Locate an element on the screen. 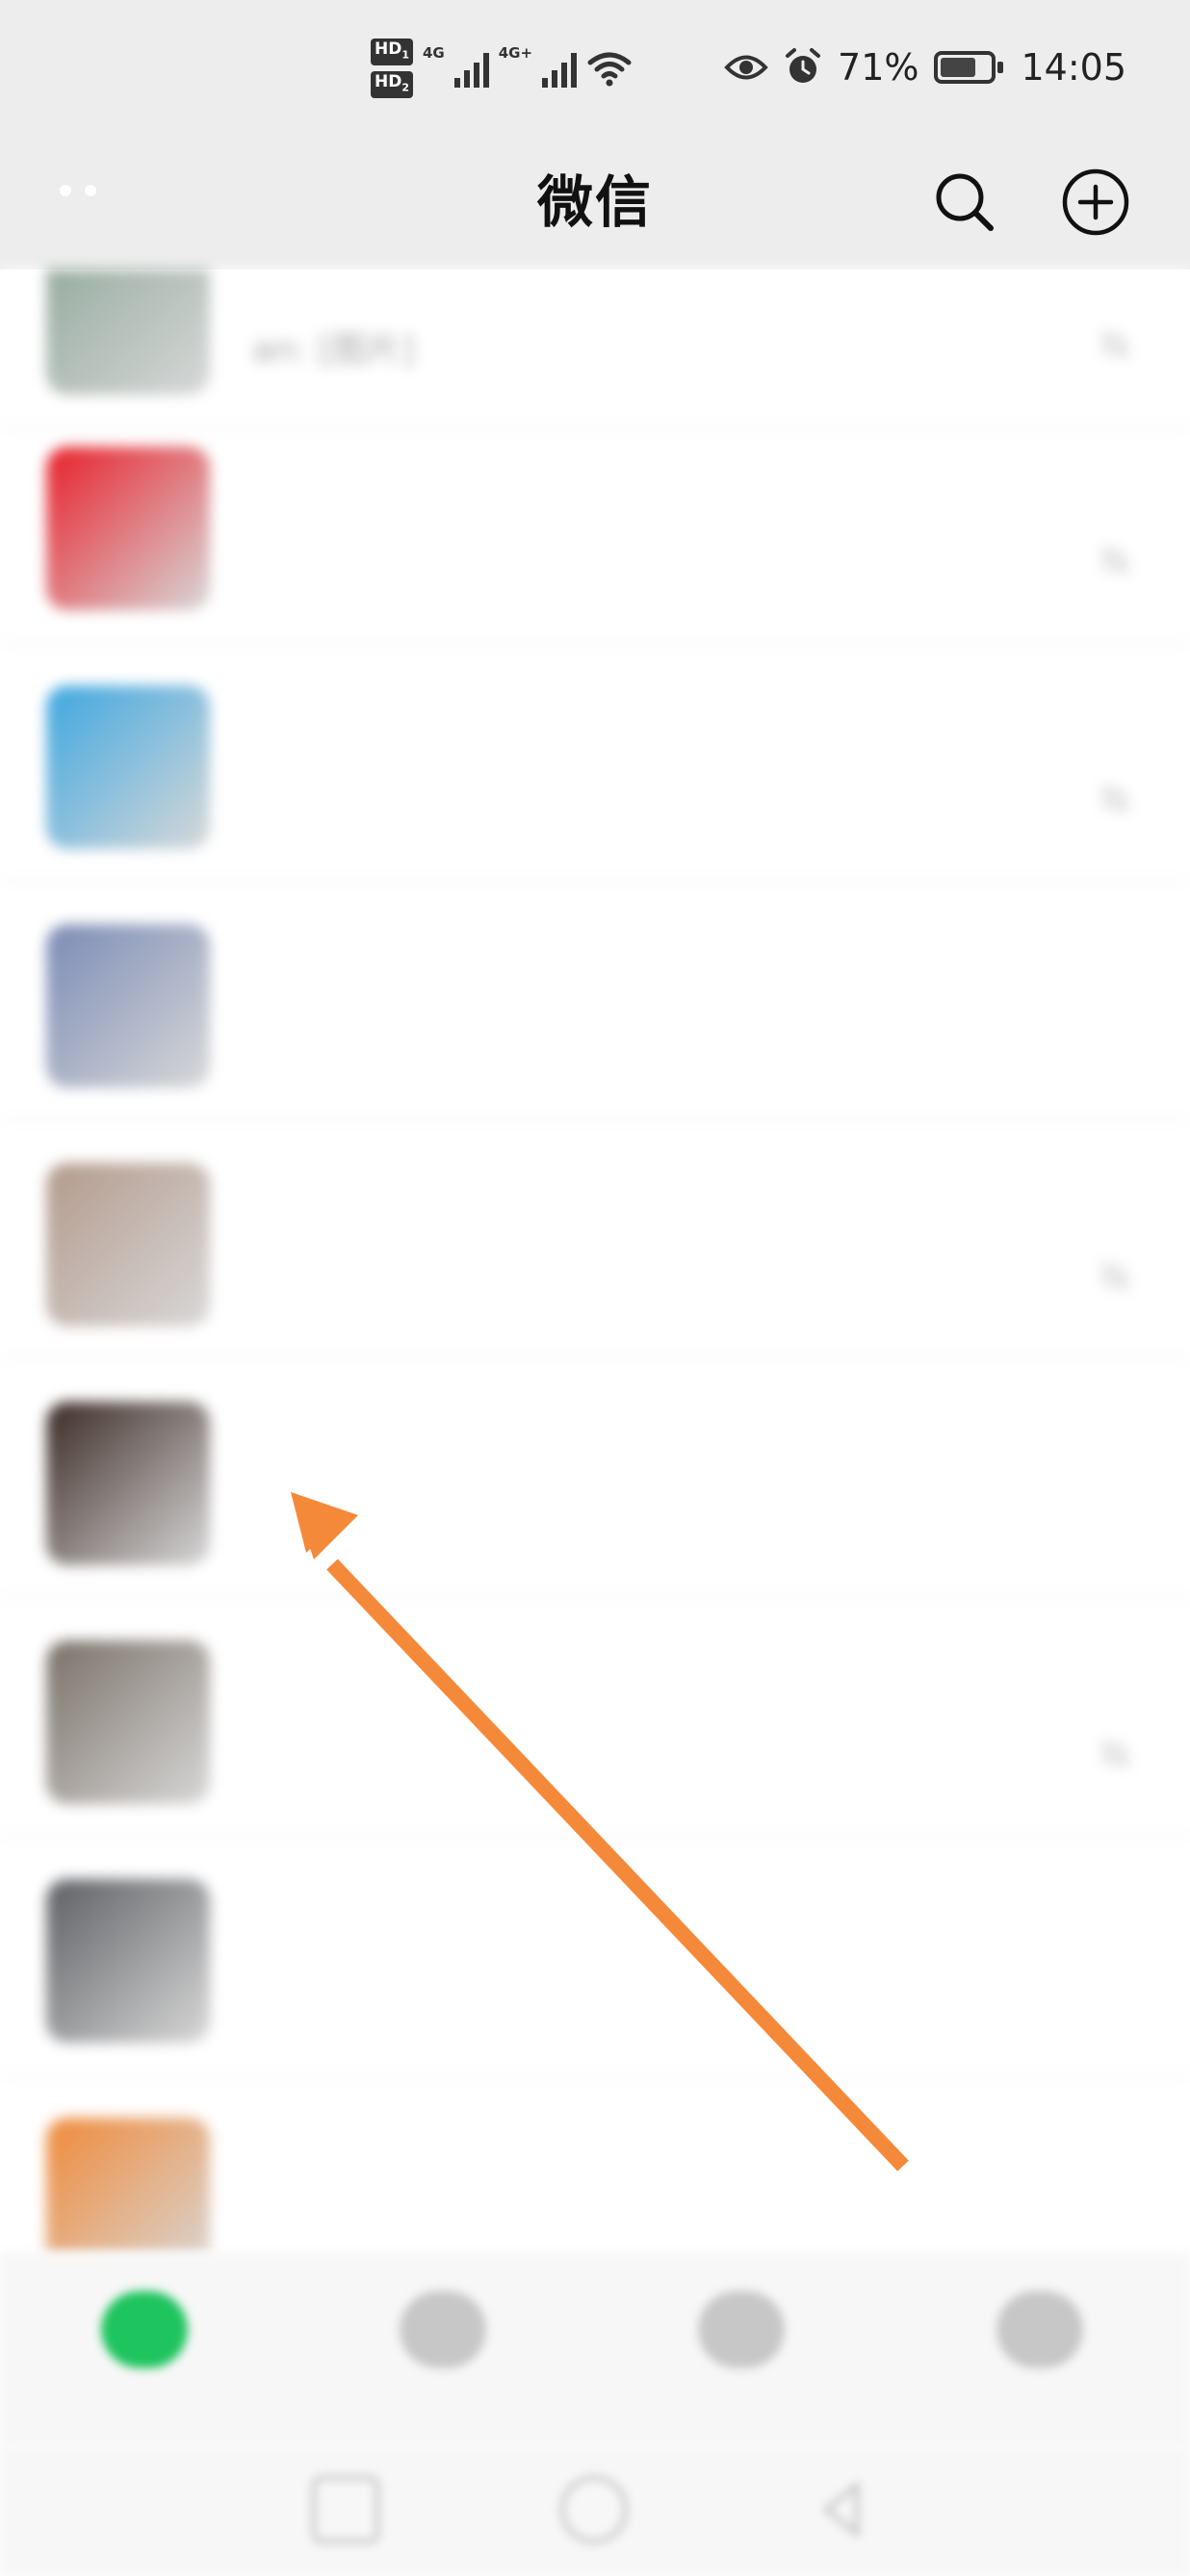 This screenshot has width=1190, height=2576. search-button is located at coordinates (965, 202).